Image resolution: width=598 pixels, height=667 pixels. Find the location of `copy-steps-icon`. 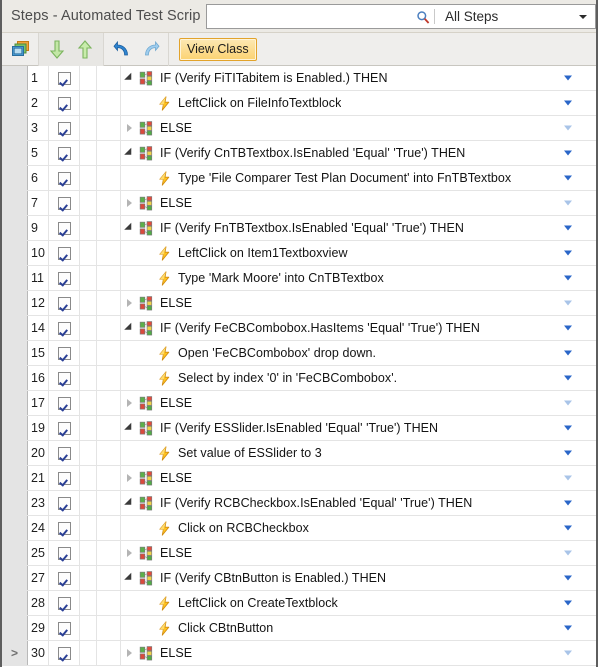

copy-steps-icon is located at coordinates (20, 49).